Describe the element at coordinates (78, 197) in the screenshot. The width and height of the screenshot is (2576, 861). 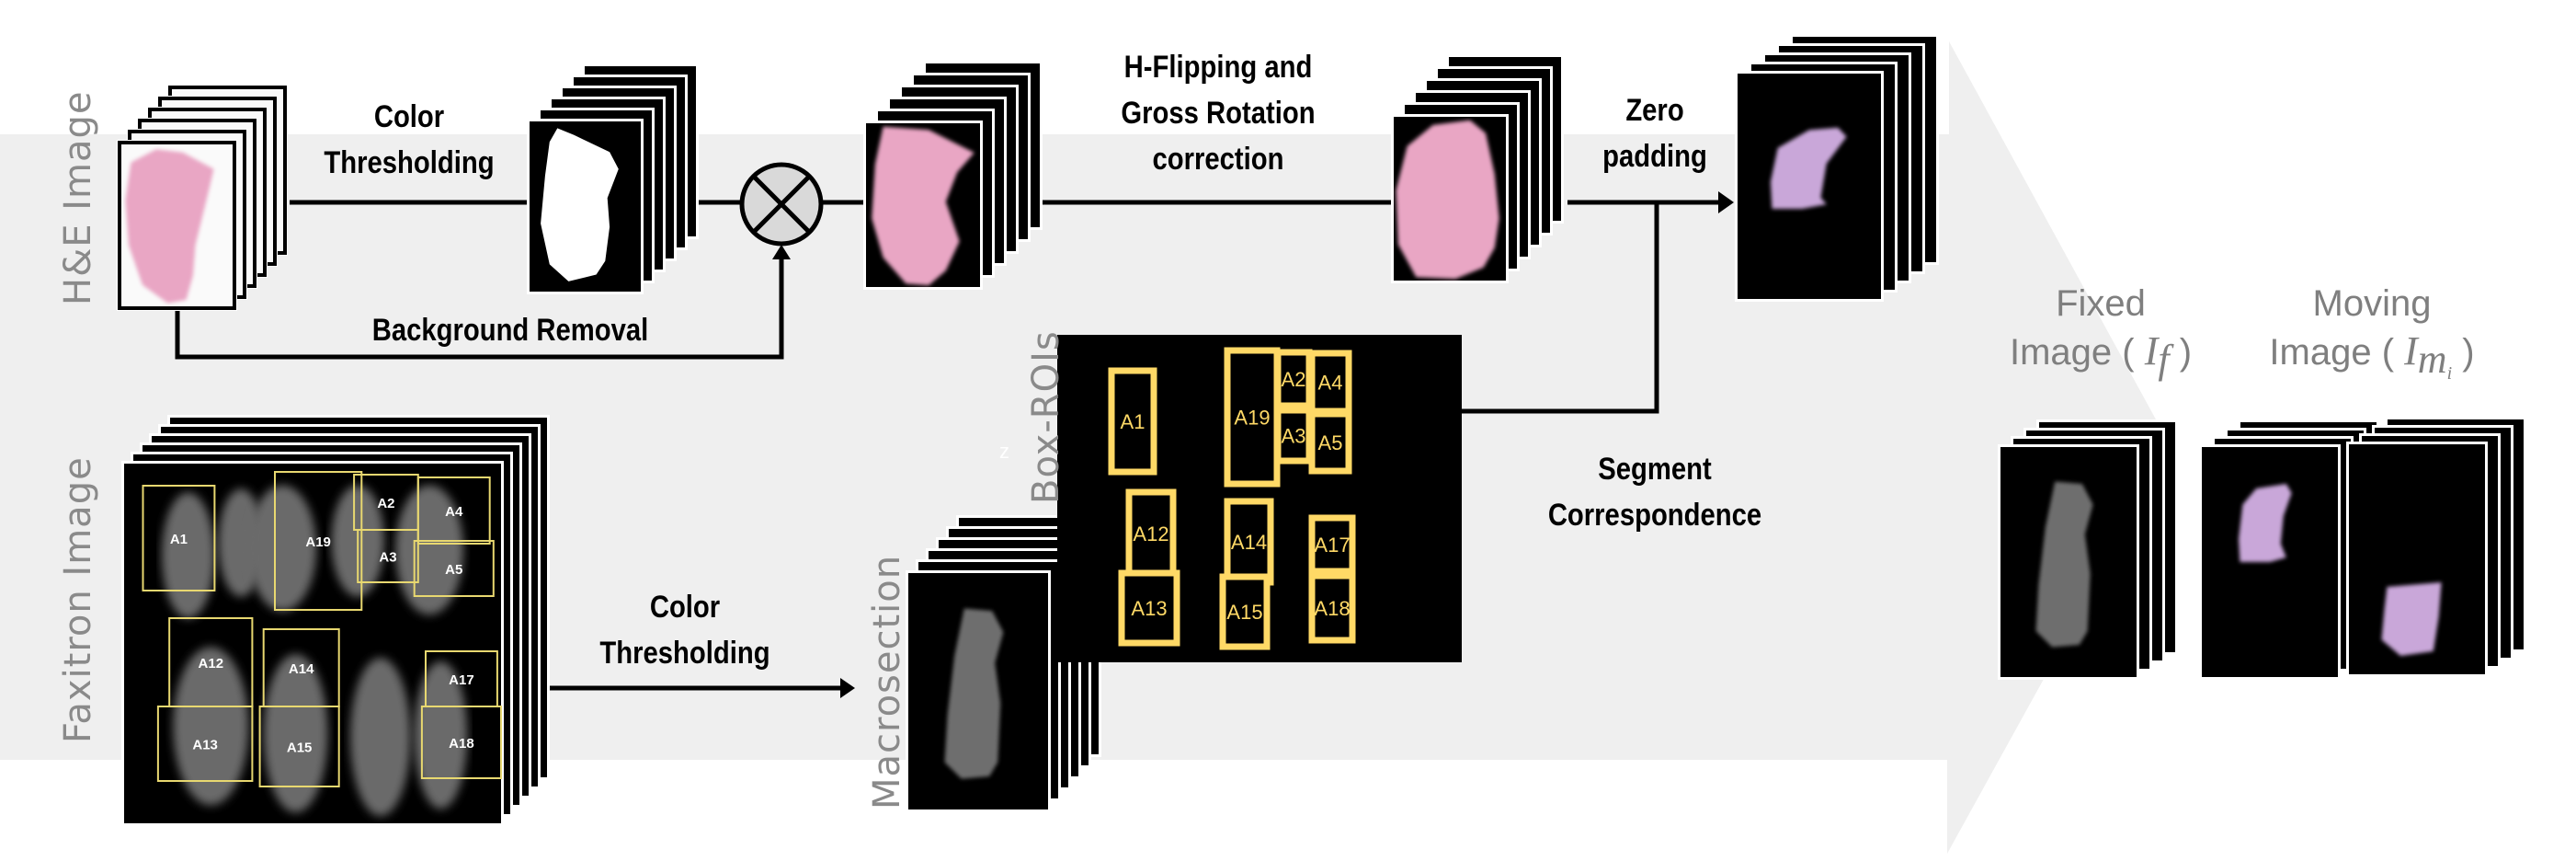
I see `he-image-label: H&E Image` at that location.